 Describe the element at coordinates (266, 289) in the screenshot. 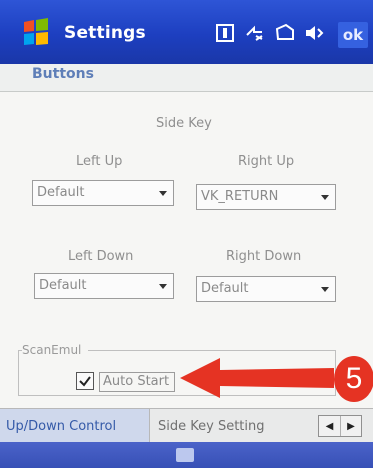

I see `right-down-select: Default` at that location.